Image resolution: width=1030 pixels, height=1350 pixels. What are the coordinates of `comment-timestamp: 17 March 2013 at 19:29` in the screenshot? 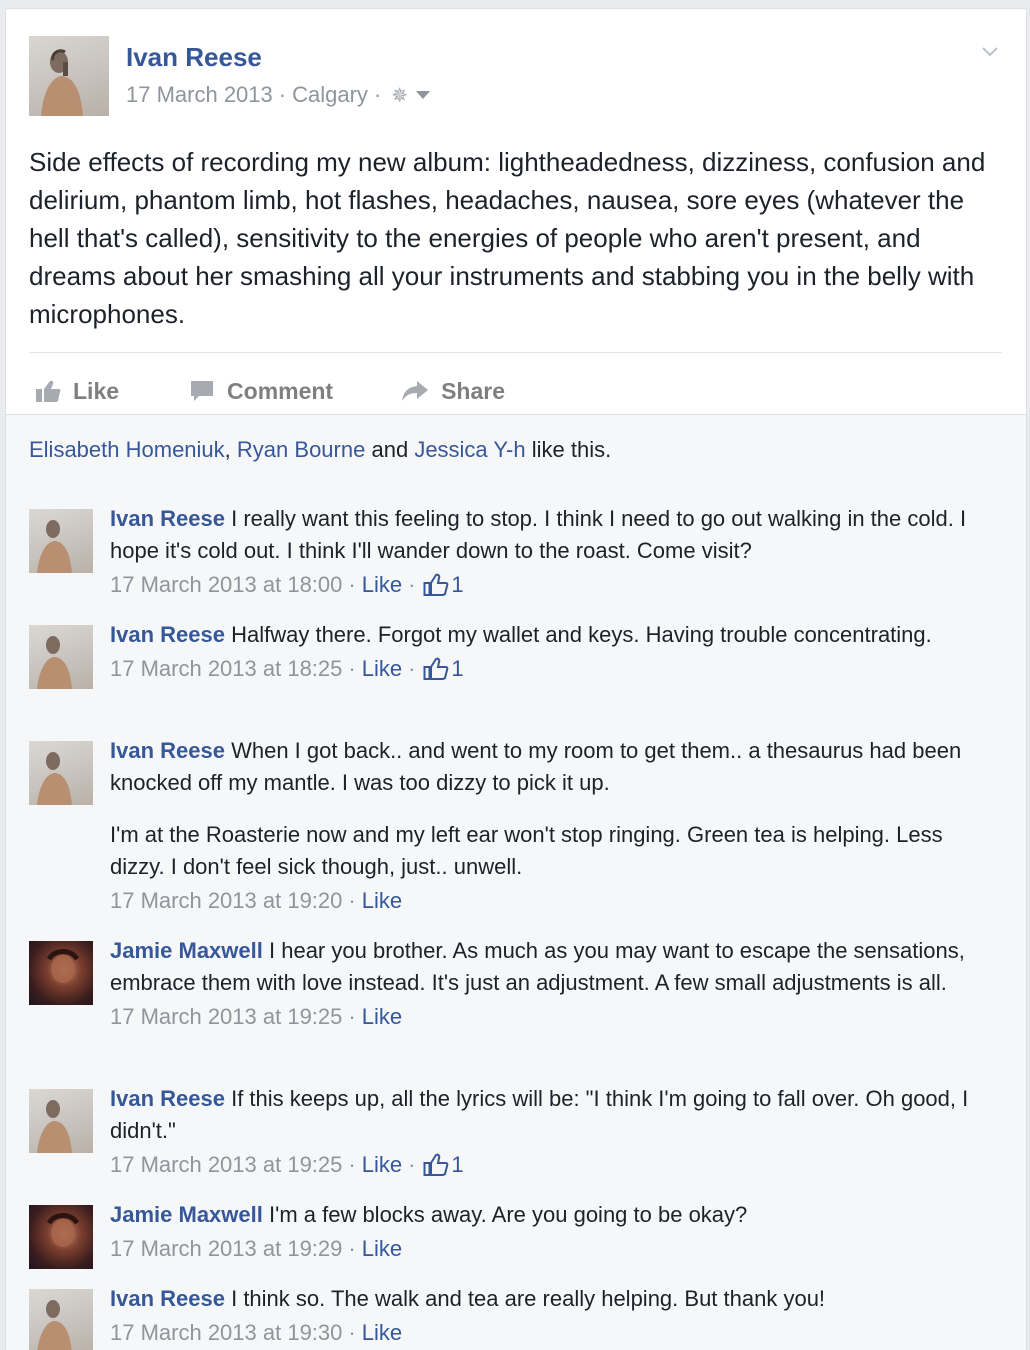 It's located at (226, 1249).